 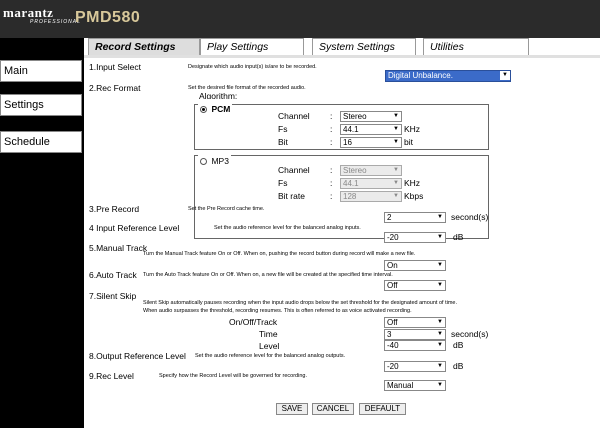 I want to click on mp3-fs-select: 44.1 ▼, so click(x=371, y=183).